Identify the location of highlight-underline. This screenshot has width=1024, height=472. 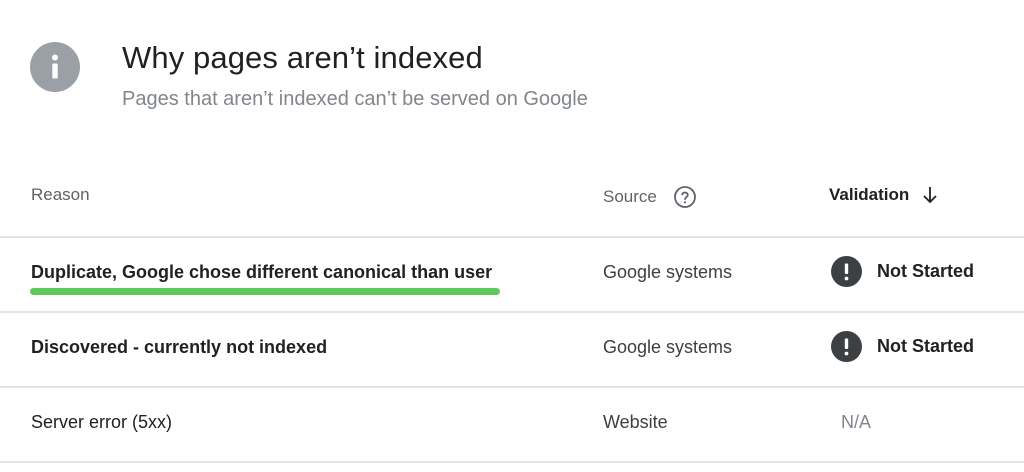
(265, 291).